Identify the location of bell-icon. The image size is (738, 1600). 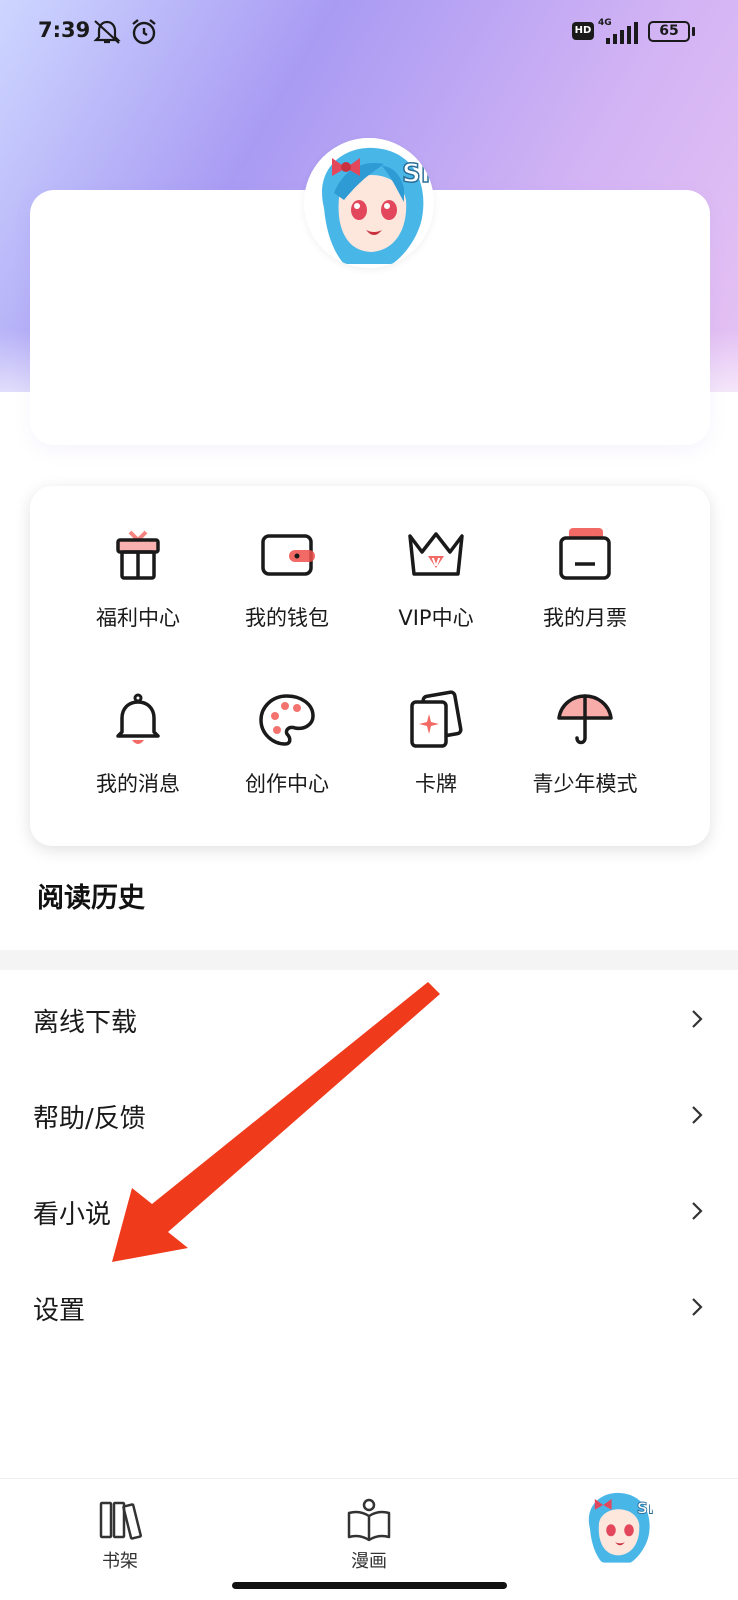
(138, 718).